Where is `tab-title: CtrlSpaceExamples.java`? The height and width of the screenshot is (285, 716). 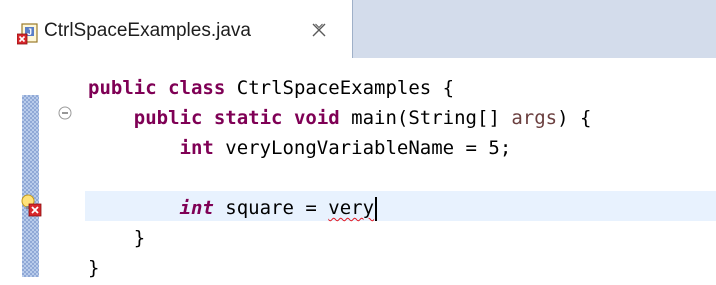 tab-title: CtrlSpaceExamples.java is located at coordinates (147, 30).